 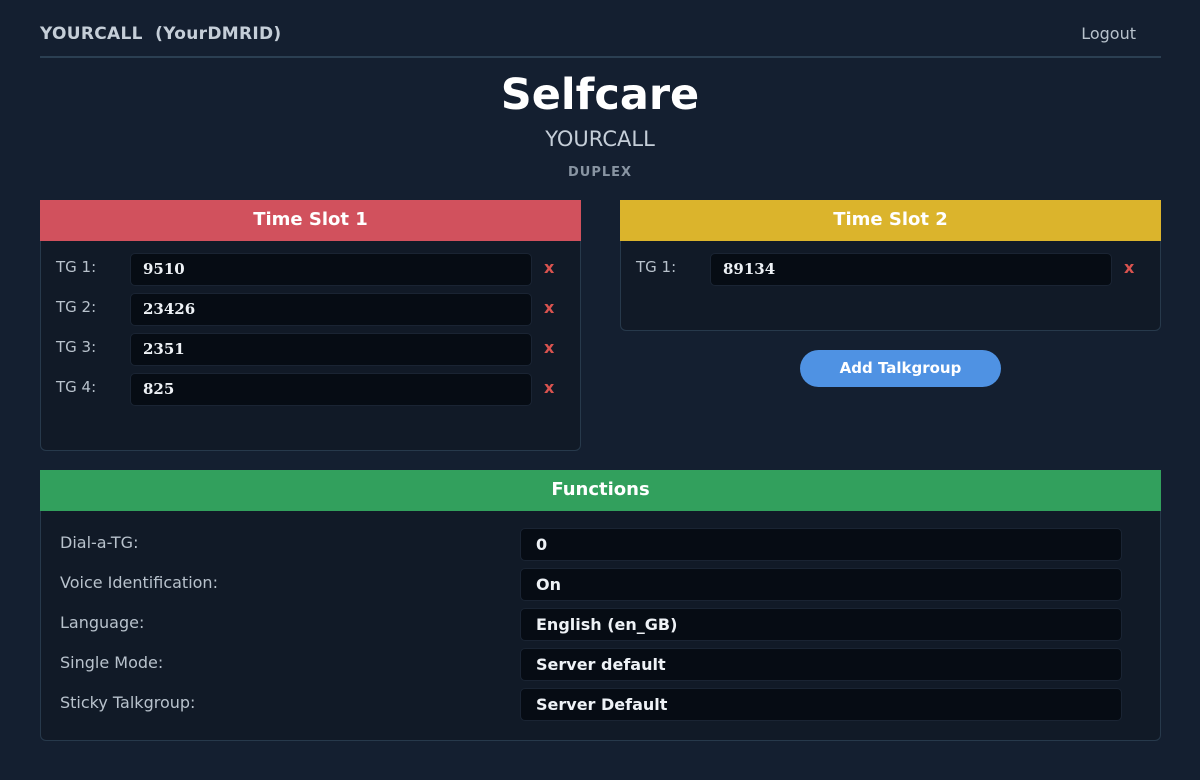 I want to click on function-row-sticky-talkgroup: Sticky Talkgroup: Server Default, so click(x=600, y=700).